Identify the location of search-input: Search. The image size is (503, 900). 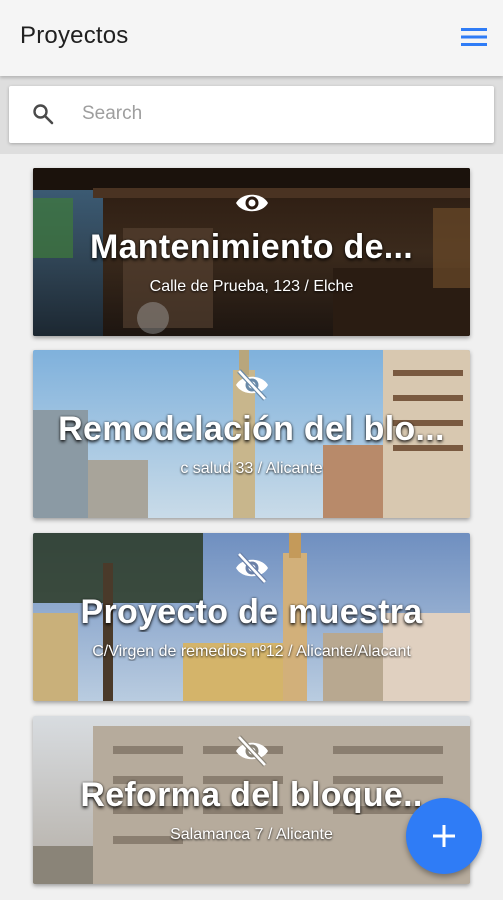
(251, 114).